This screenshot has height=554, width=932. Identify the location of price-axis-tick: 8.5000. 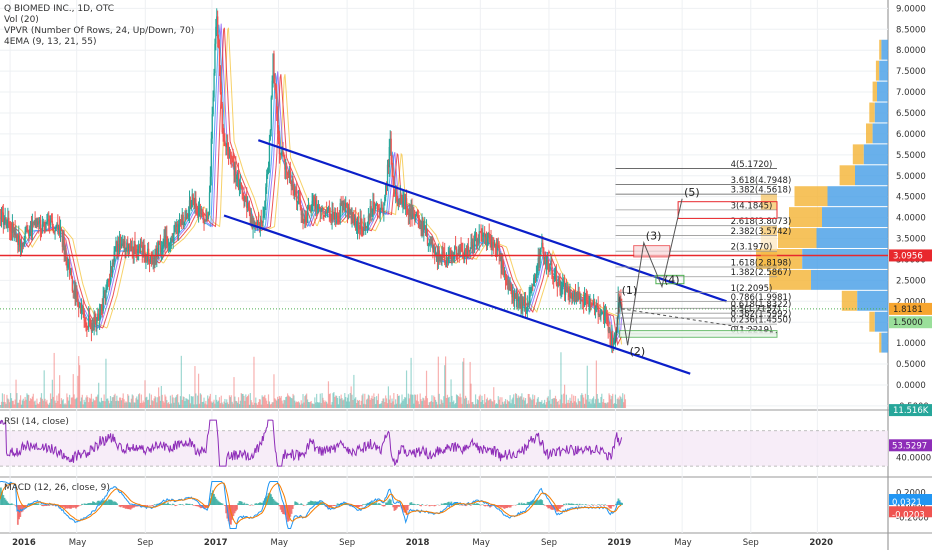
(911, 30).